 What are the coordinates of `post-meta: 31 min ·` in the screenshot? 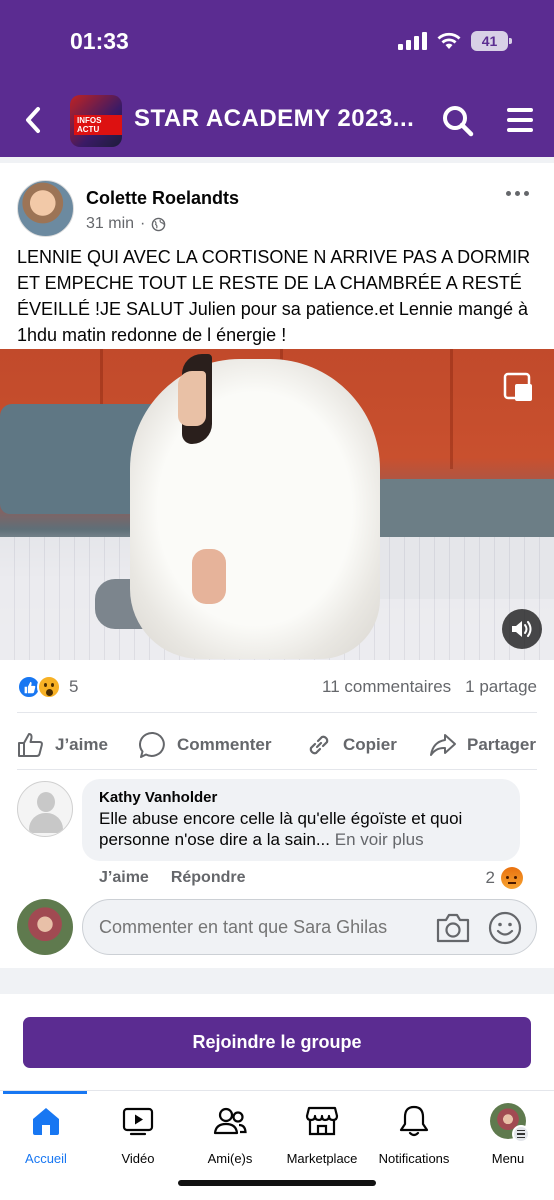 It's located at (126, 224).